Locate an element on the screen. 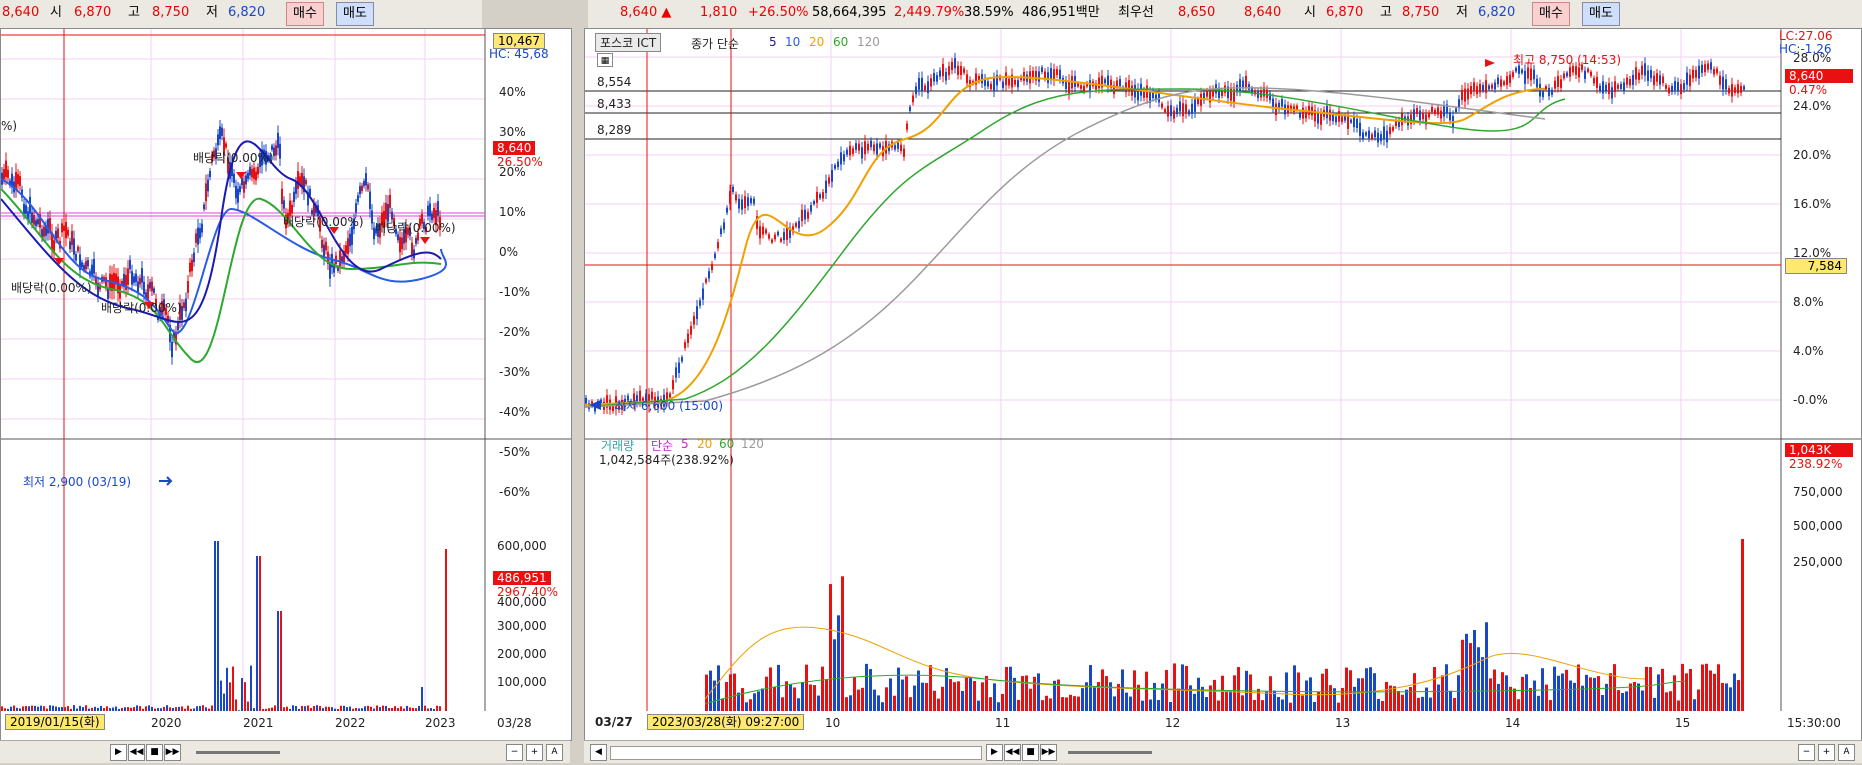 The image size is (1862, 765). hline-label-1: 8,554 is located at coordinates (614, 82).